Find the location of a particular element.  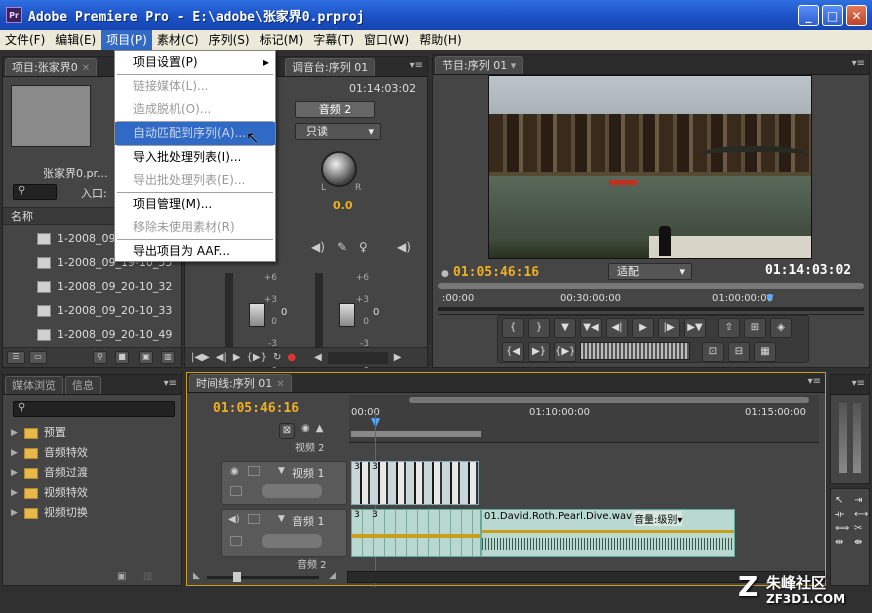

icon-view-button: ▭ is located at coordinates (38, 357).